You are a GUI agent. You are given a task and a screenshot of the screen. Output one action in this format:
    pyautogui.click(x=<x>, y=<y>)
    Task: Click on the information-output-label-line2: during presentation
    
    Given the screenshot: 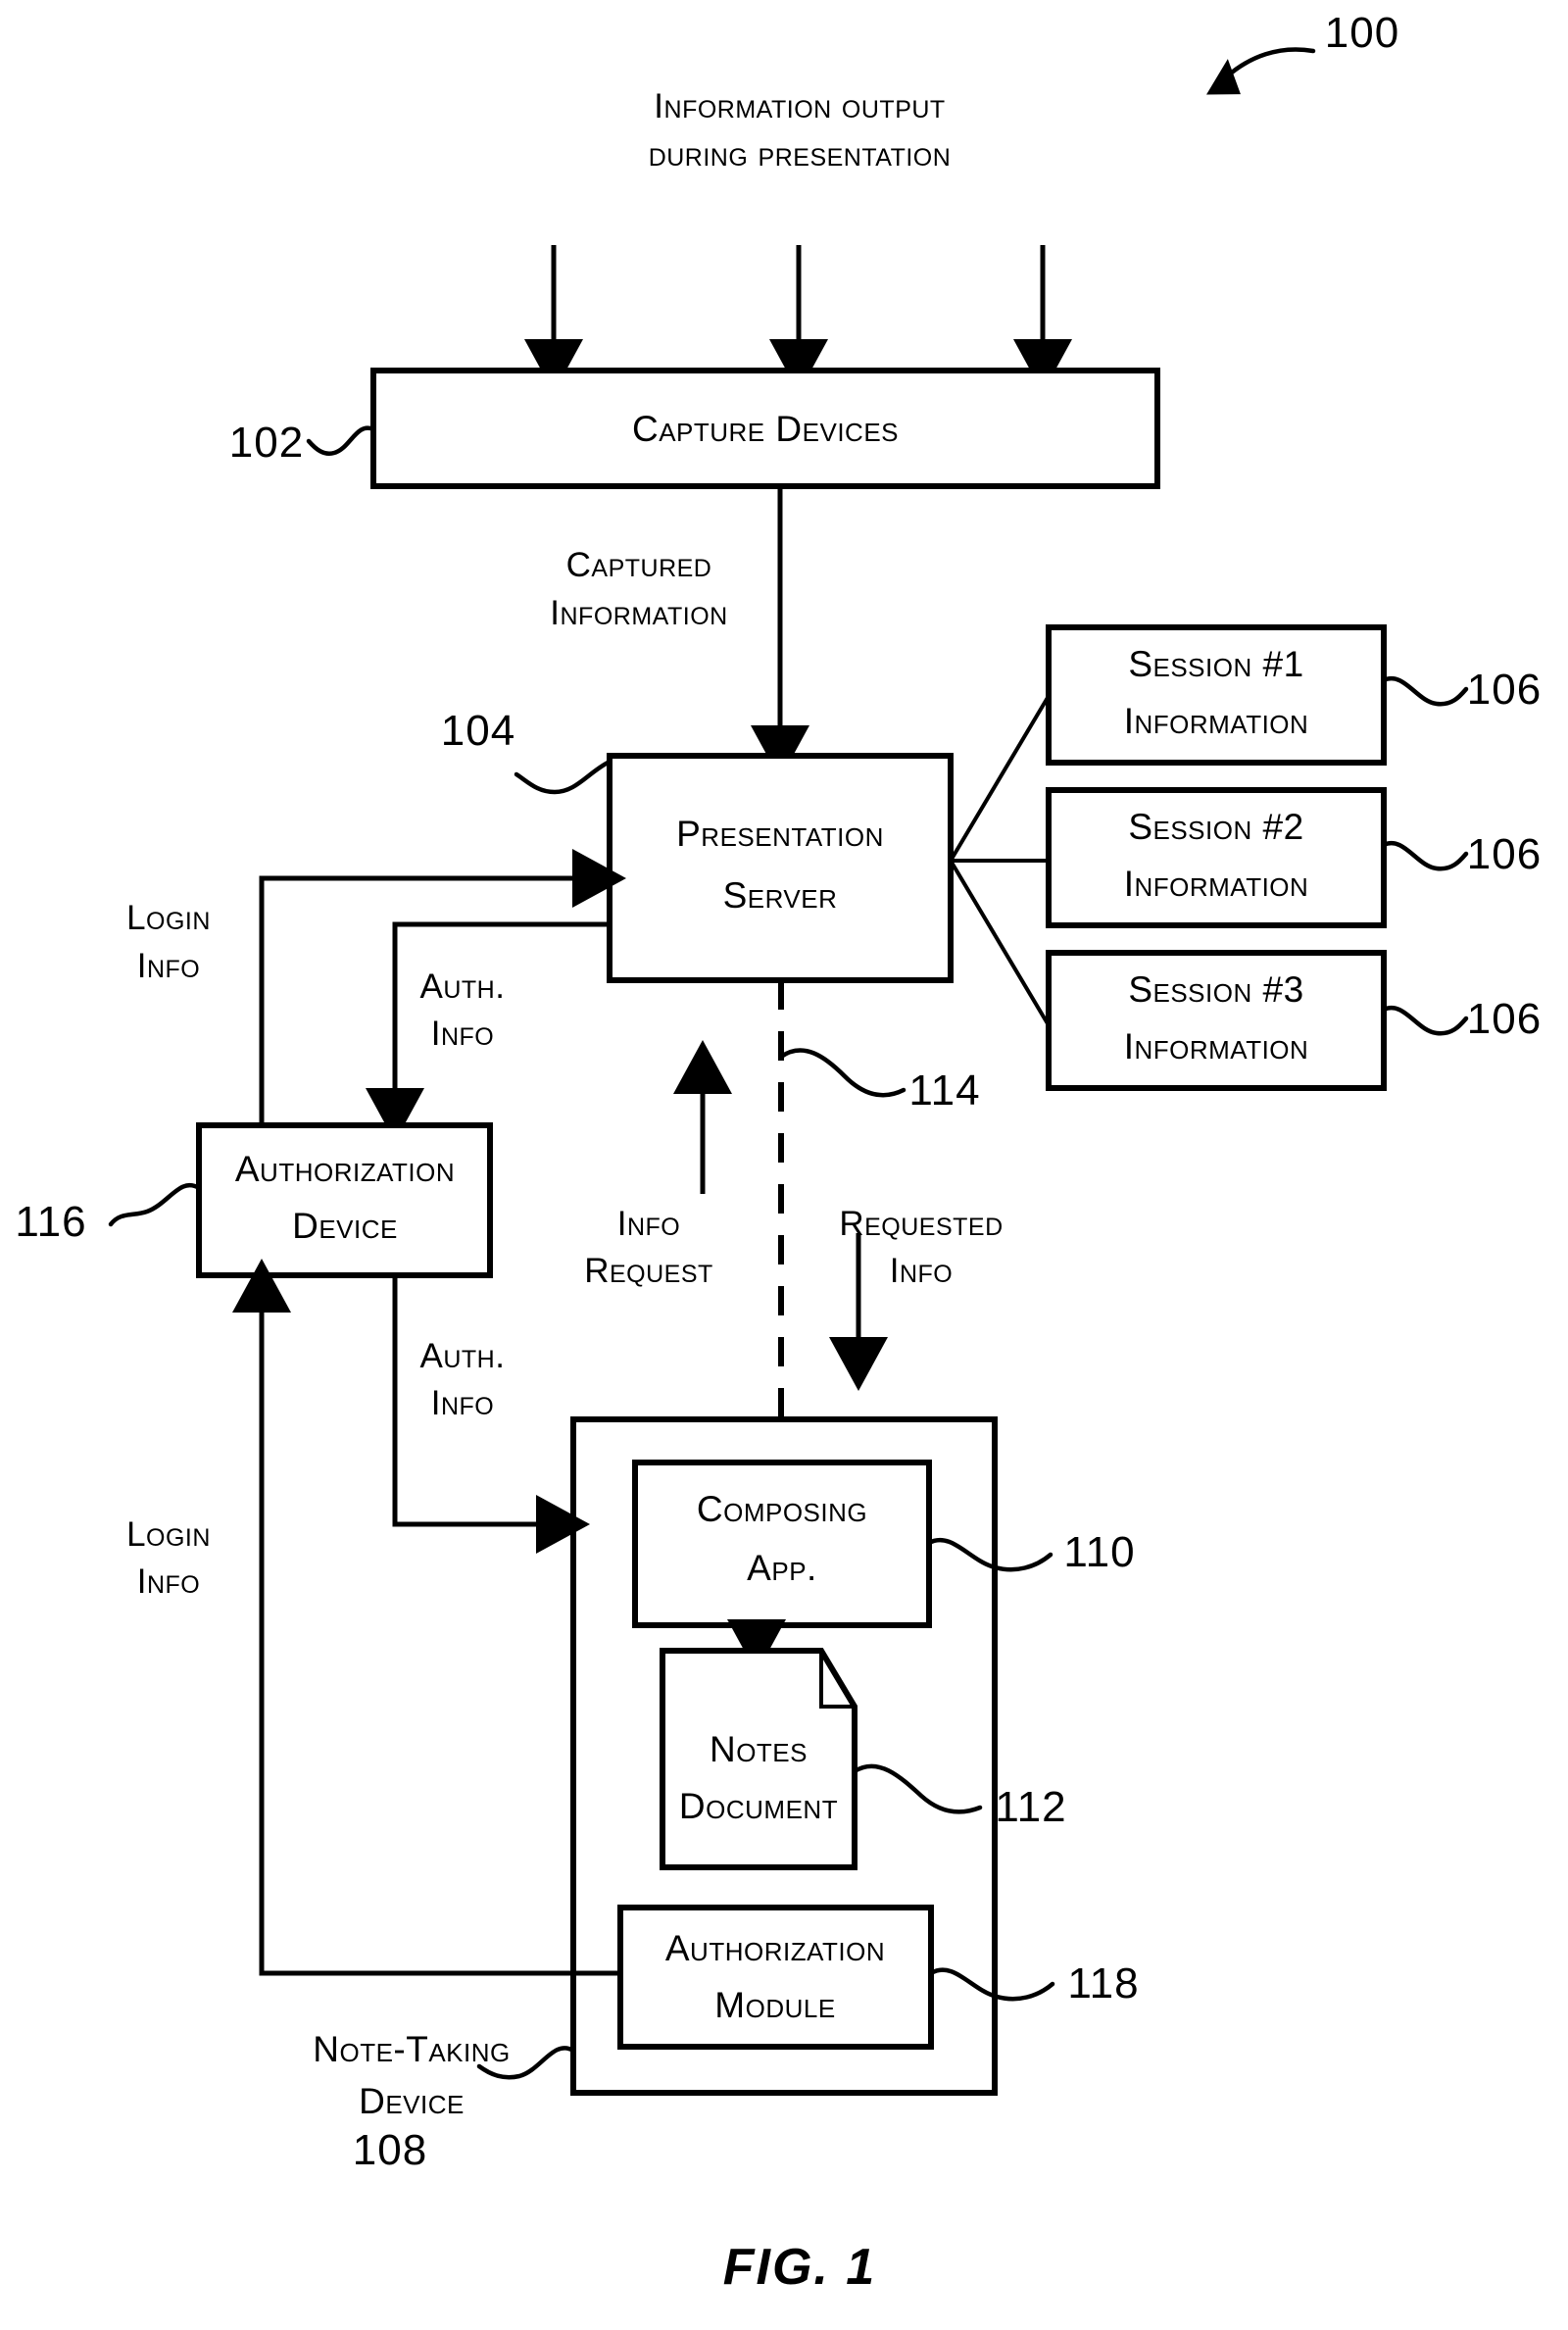 What is the action you would take?
    pyautogui.click(x=800, y=154)
    